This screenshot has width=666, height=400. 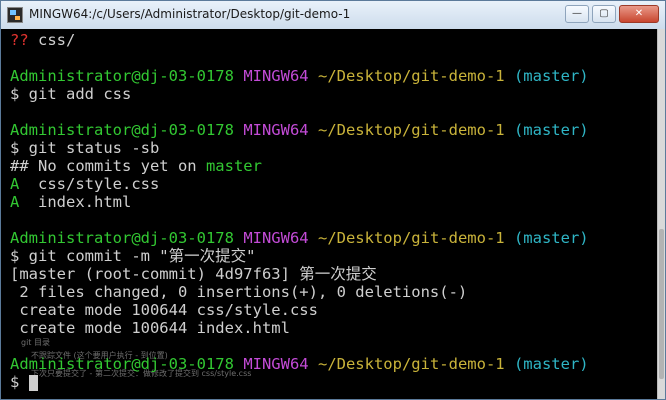 I want to click on input-line: $, so click(x=332, y=382).